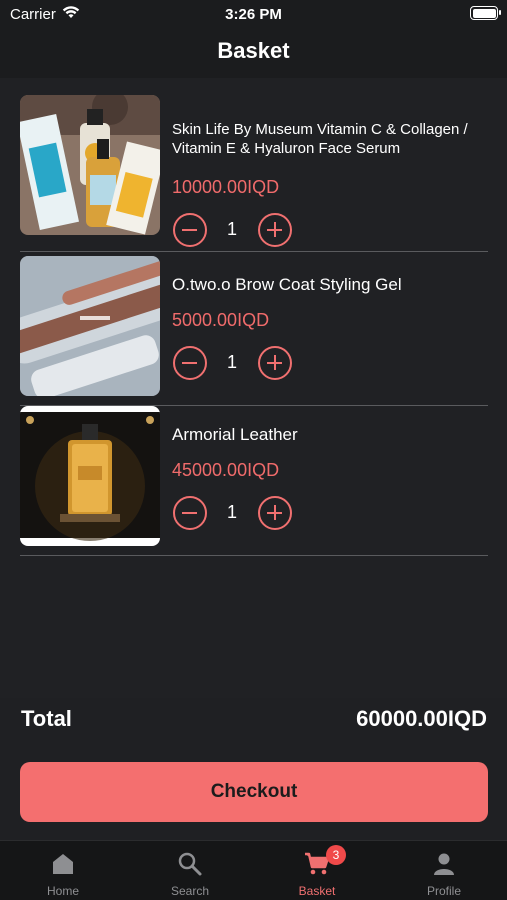  Describe the element at coordinates (90, 476) in the screenshot. I see `product-image-perfume` at that location.